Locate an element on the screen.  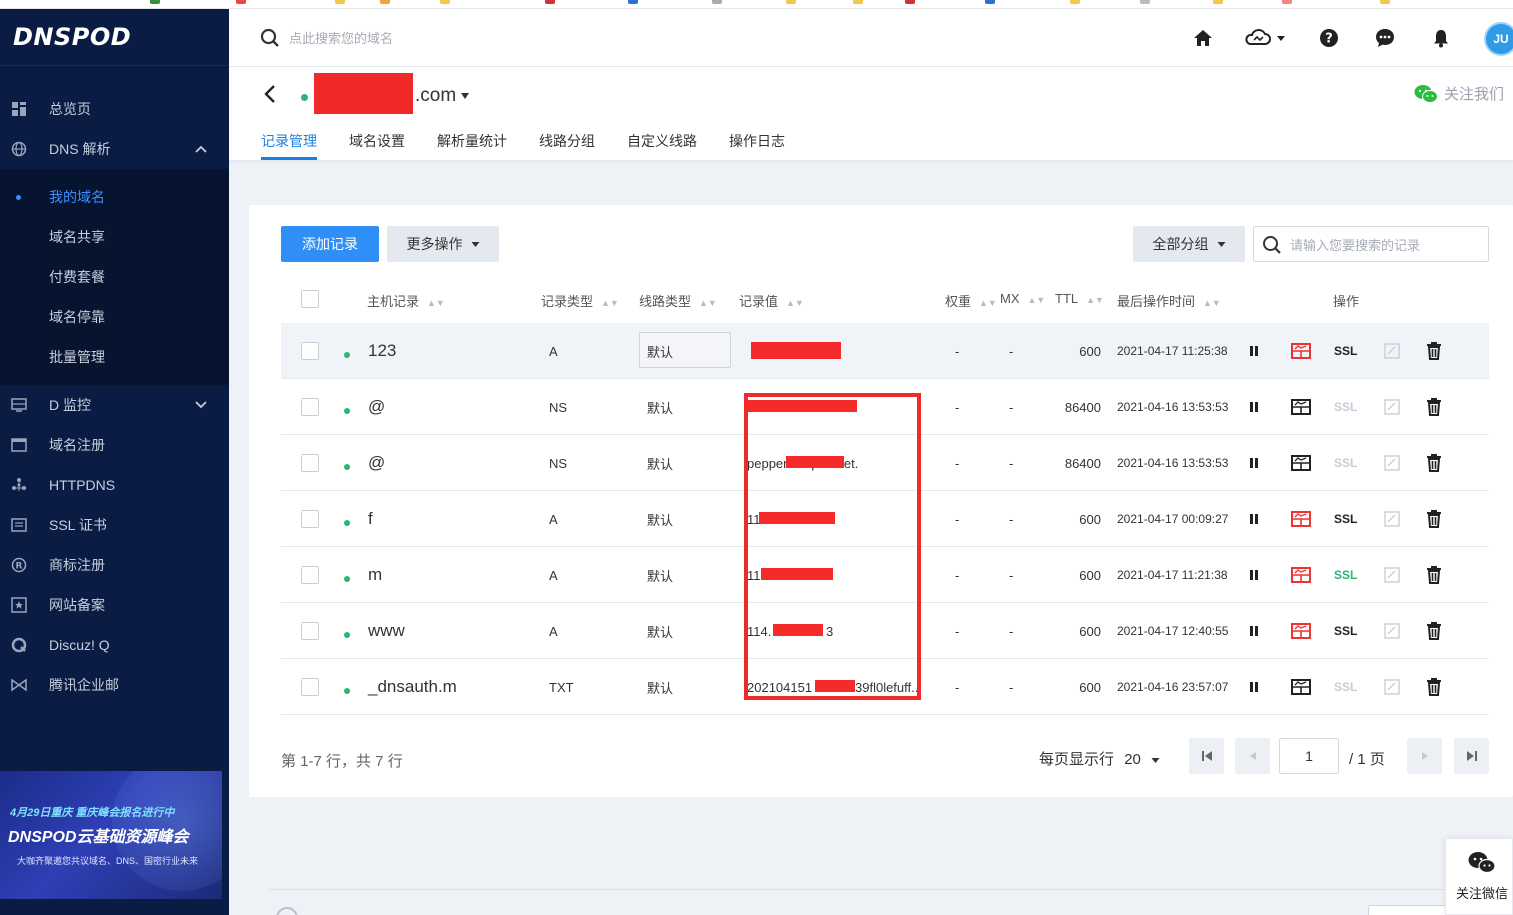
chat-bubble-icon is located at coordinates (1385, 38).